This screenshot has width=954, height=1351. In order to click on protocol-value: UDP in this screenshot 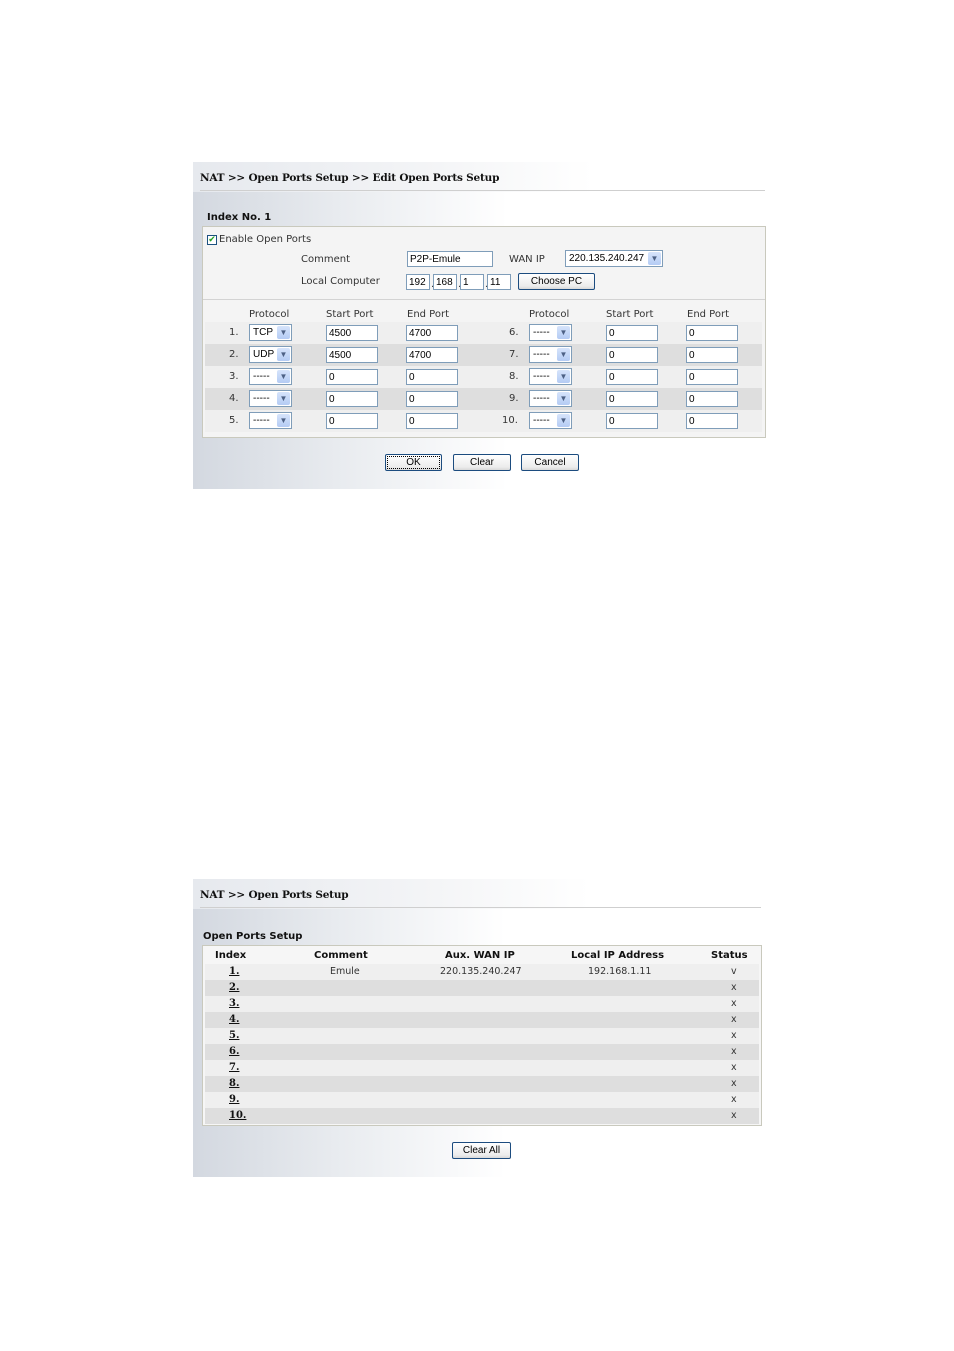, I will do `click(264, 354)`.